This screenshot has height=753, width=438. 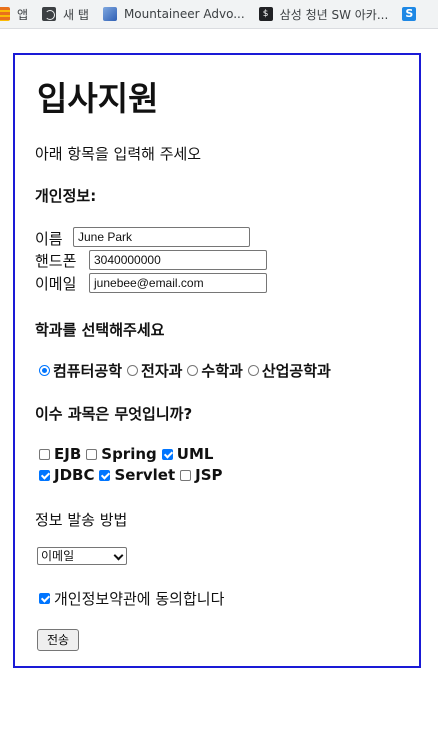 I want to click on courses-heading: 이수 과목은 무엇입니까?, so click(x=114, y=414).